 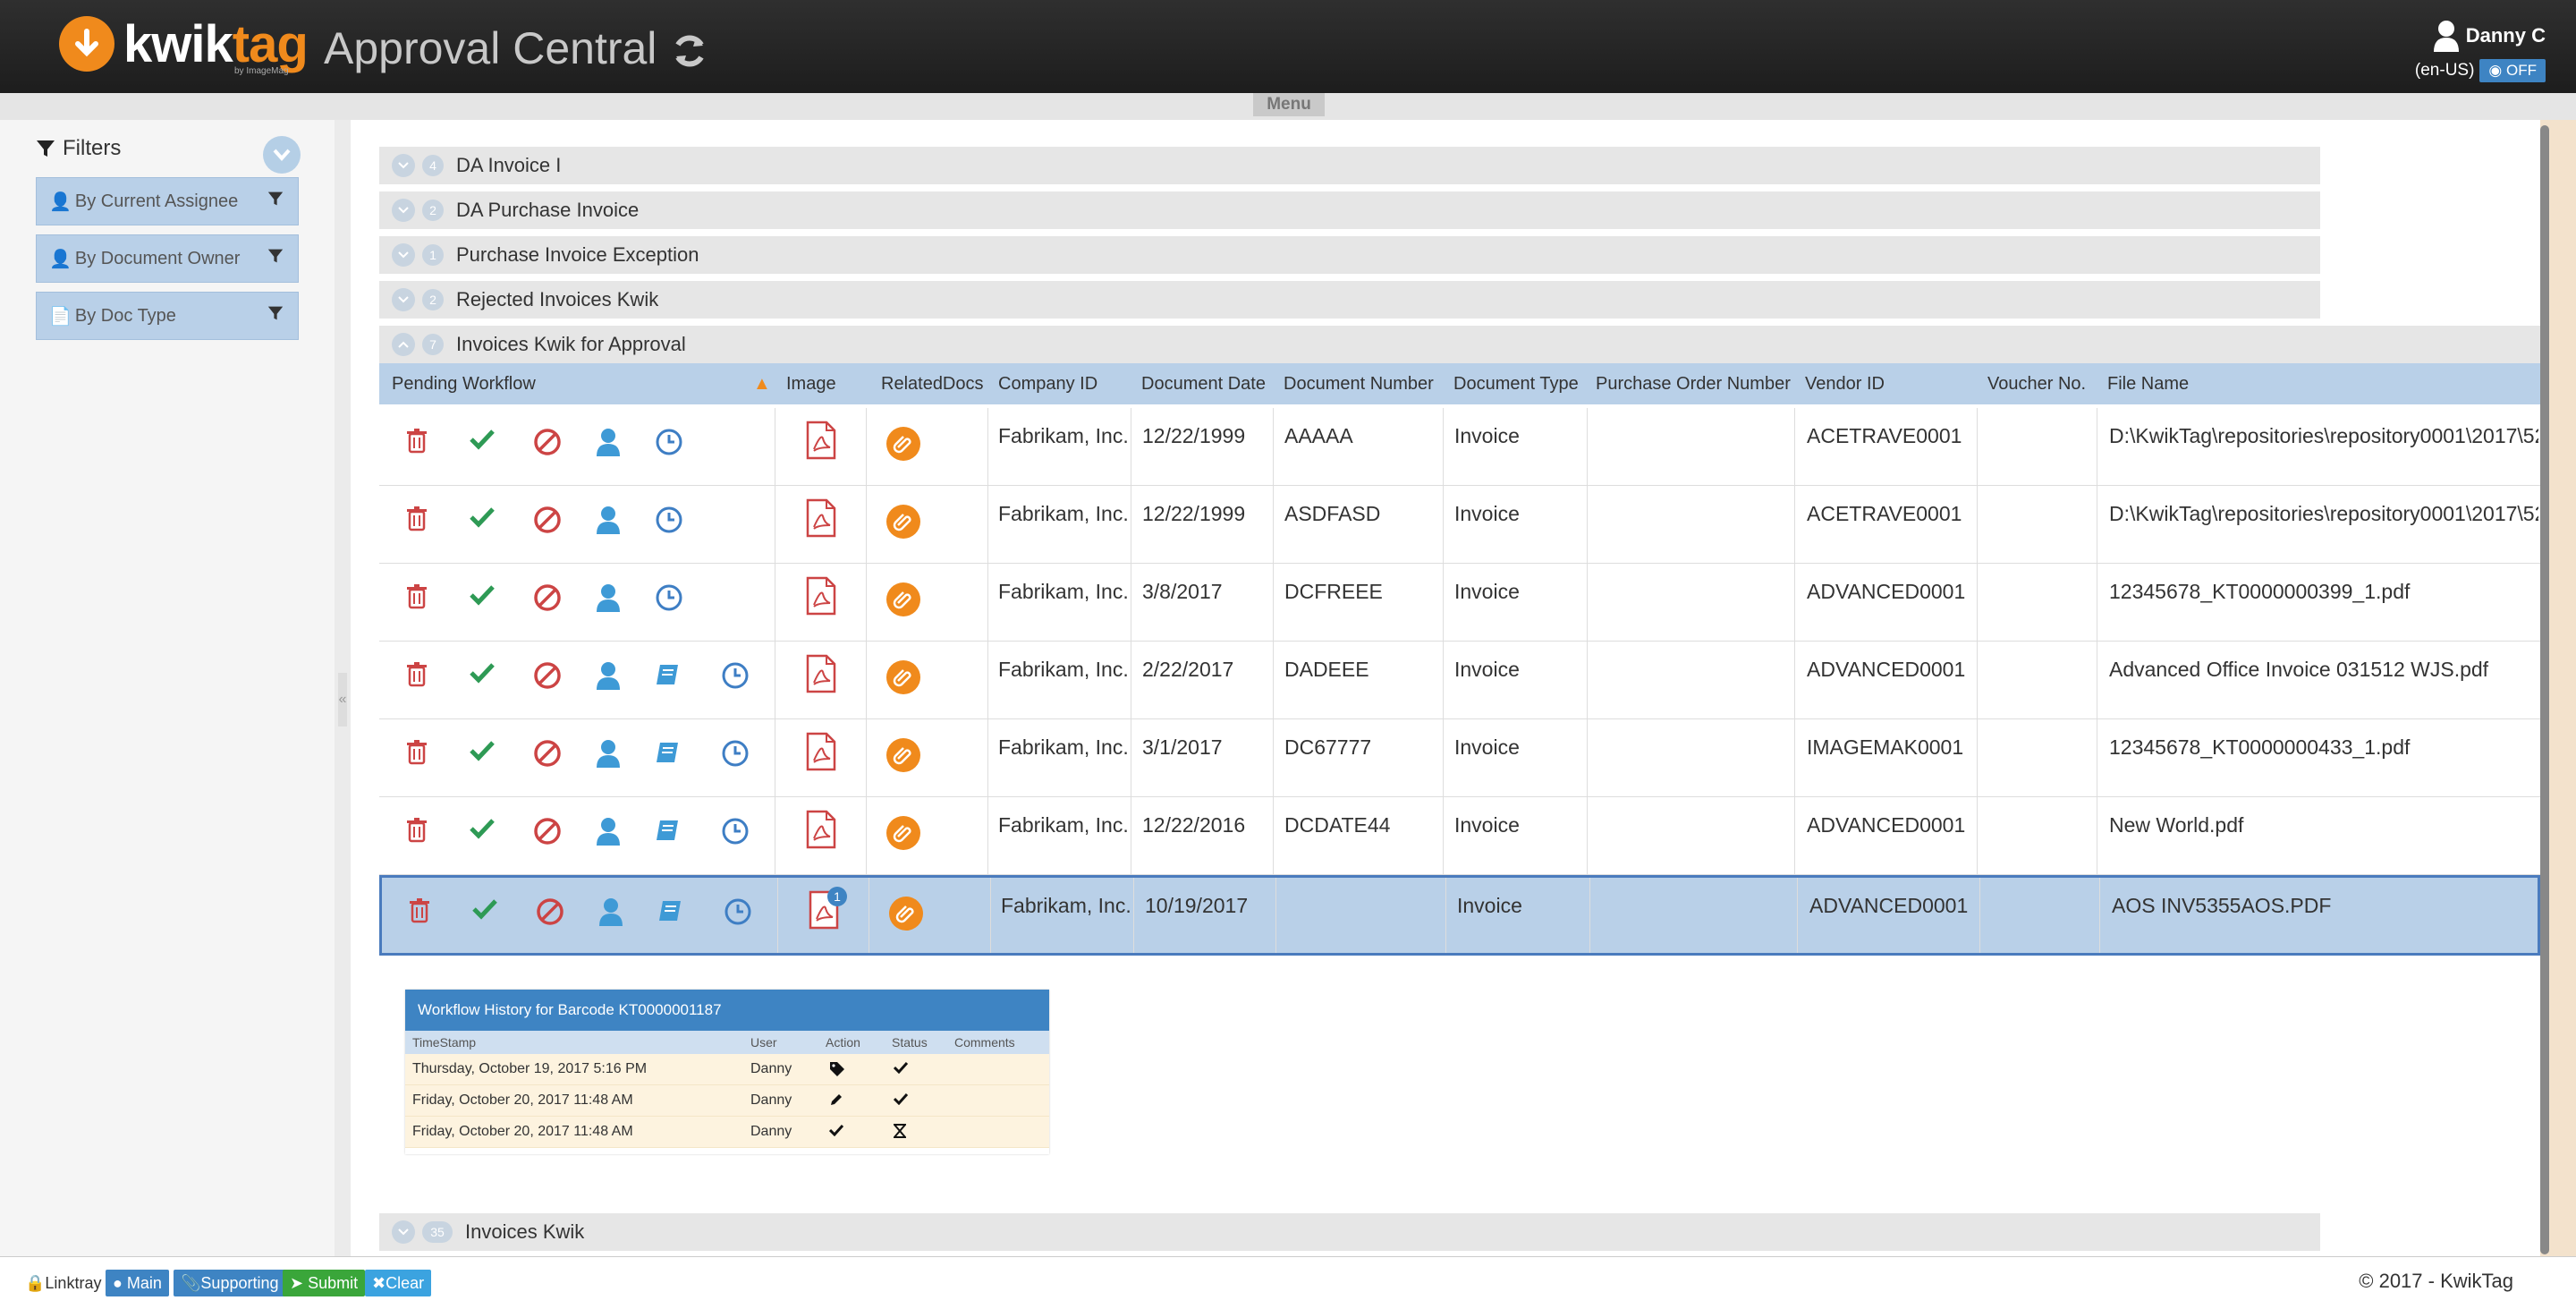 I want to click on group-invoices-kwik: 35 Invoices Kwik, so click(x=1349, y=1232).